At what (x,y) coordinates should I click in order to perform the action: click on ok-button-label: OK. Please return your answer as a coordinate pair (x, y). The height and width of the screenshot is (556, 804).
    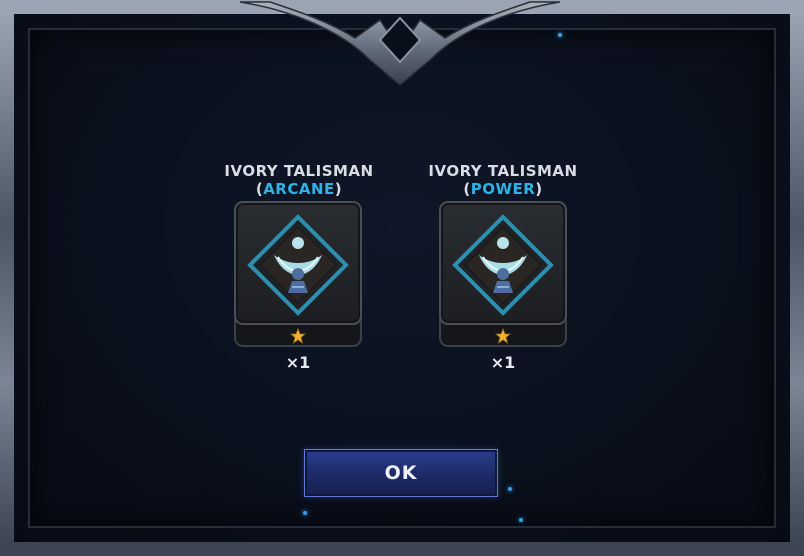
    Looking at the image, I should click on (401, 473).